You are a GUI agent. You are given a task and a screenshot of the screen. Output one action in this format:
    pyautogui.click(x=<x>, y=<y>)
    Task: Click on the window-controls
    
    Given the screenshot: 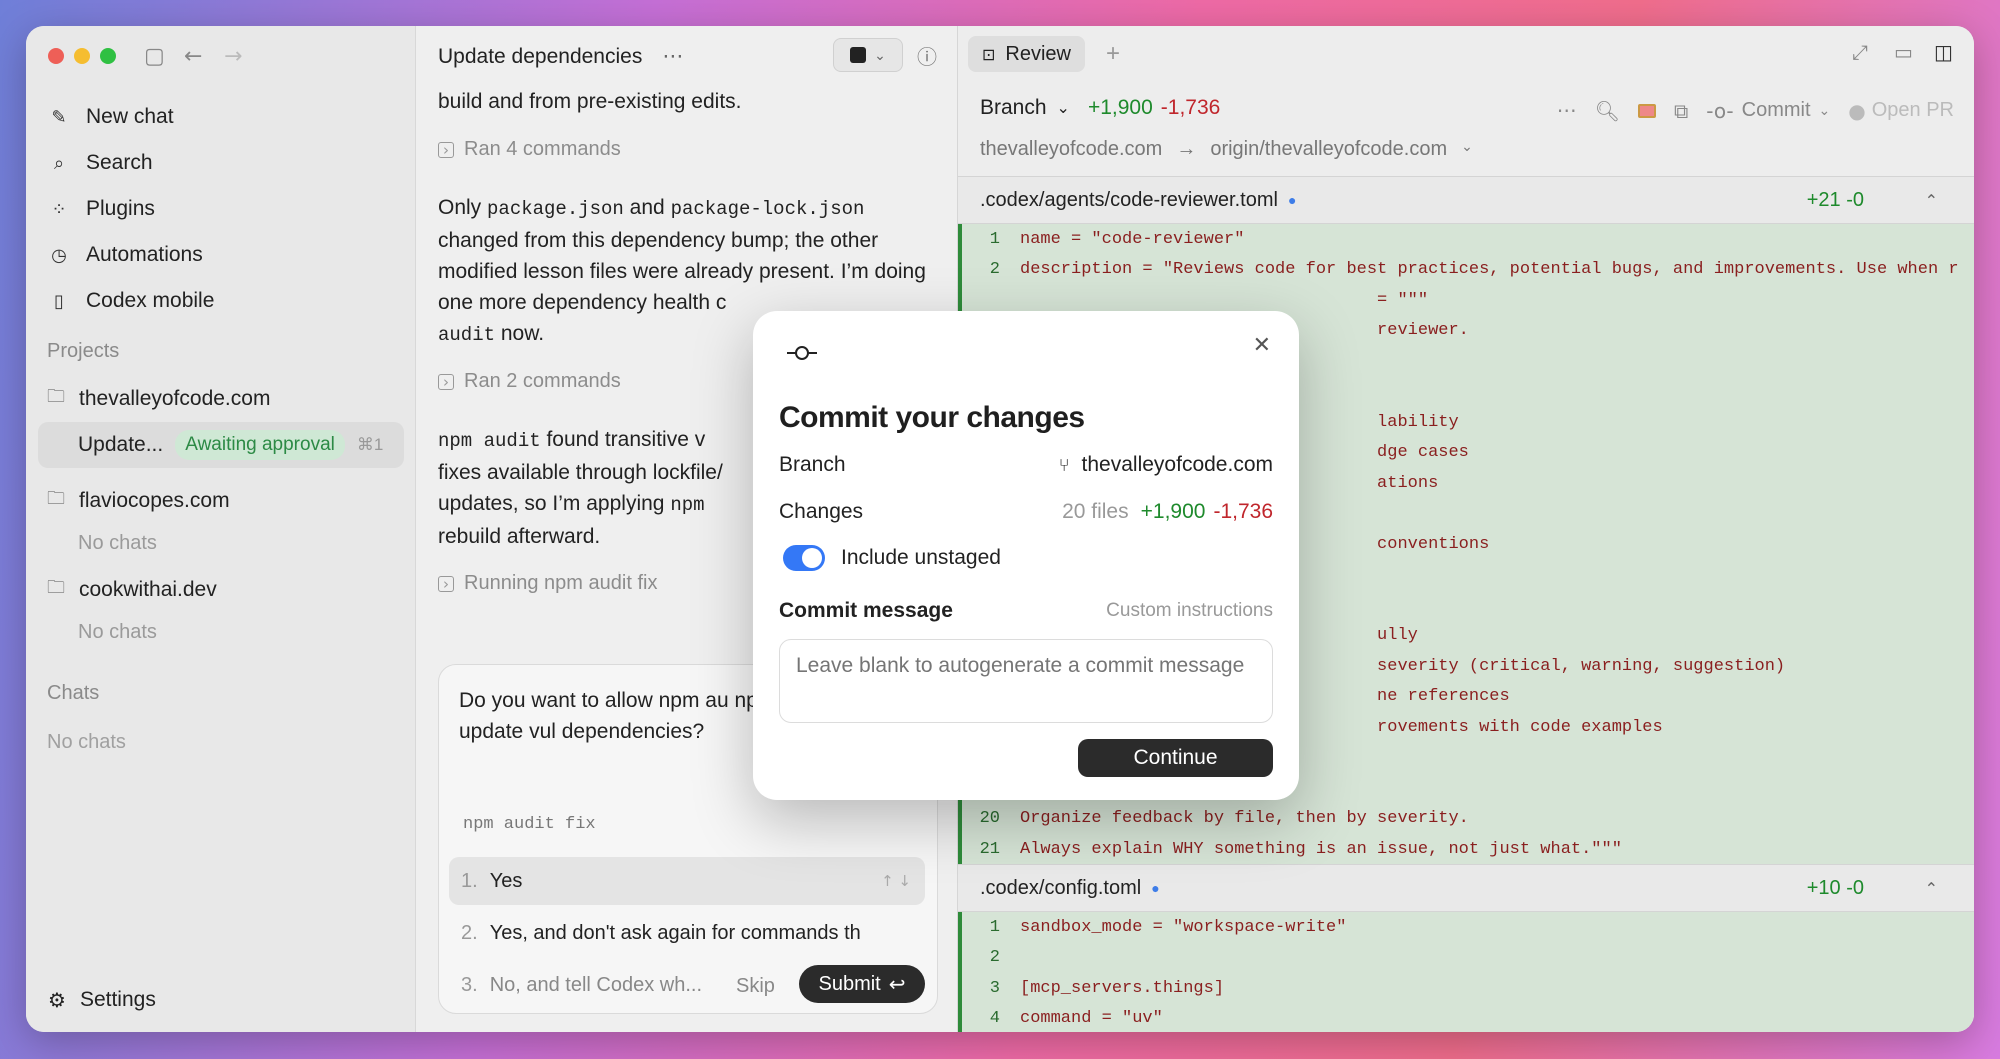 What is the action you would take?
    pyautogui.click(x=82, y=56)
    